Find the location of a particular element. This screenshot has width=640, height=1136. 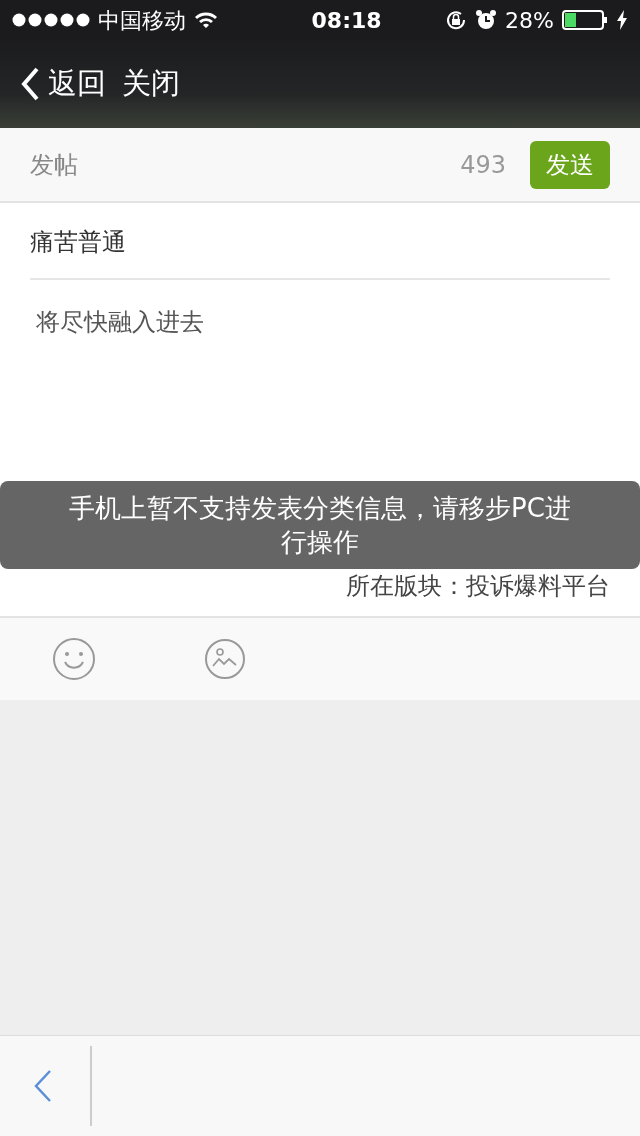

image-icon is located at coordinates (225, 659).